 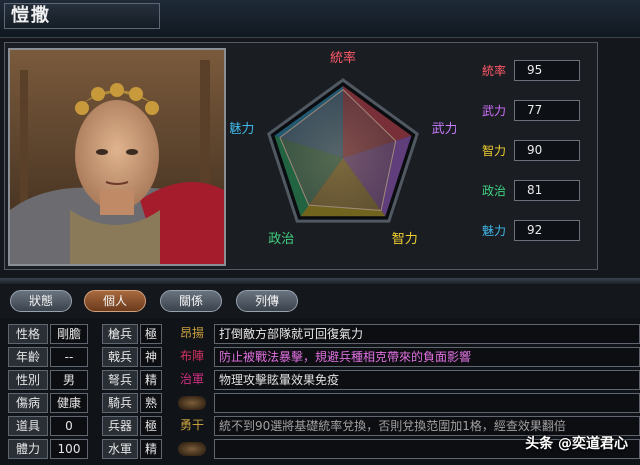 What do you see at coordinates (191, 379) in the screenshot?
I see `skill-name: 治軍` at bounding box center [191, 379].